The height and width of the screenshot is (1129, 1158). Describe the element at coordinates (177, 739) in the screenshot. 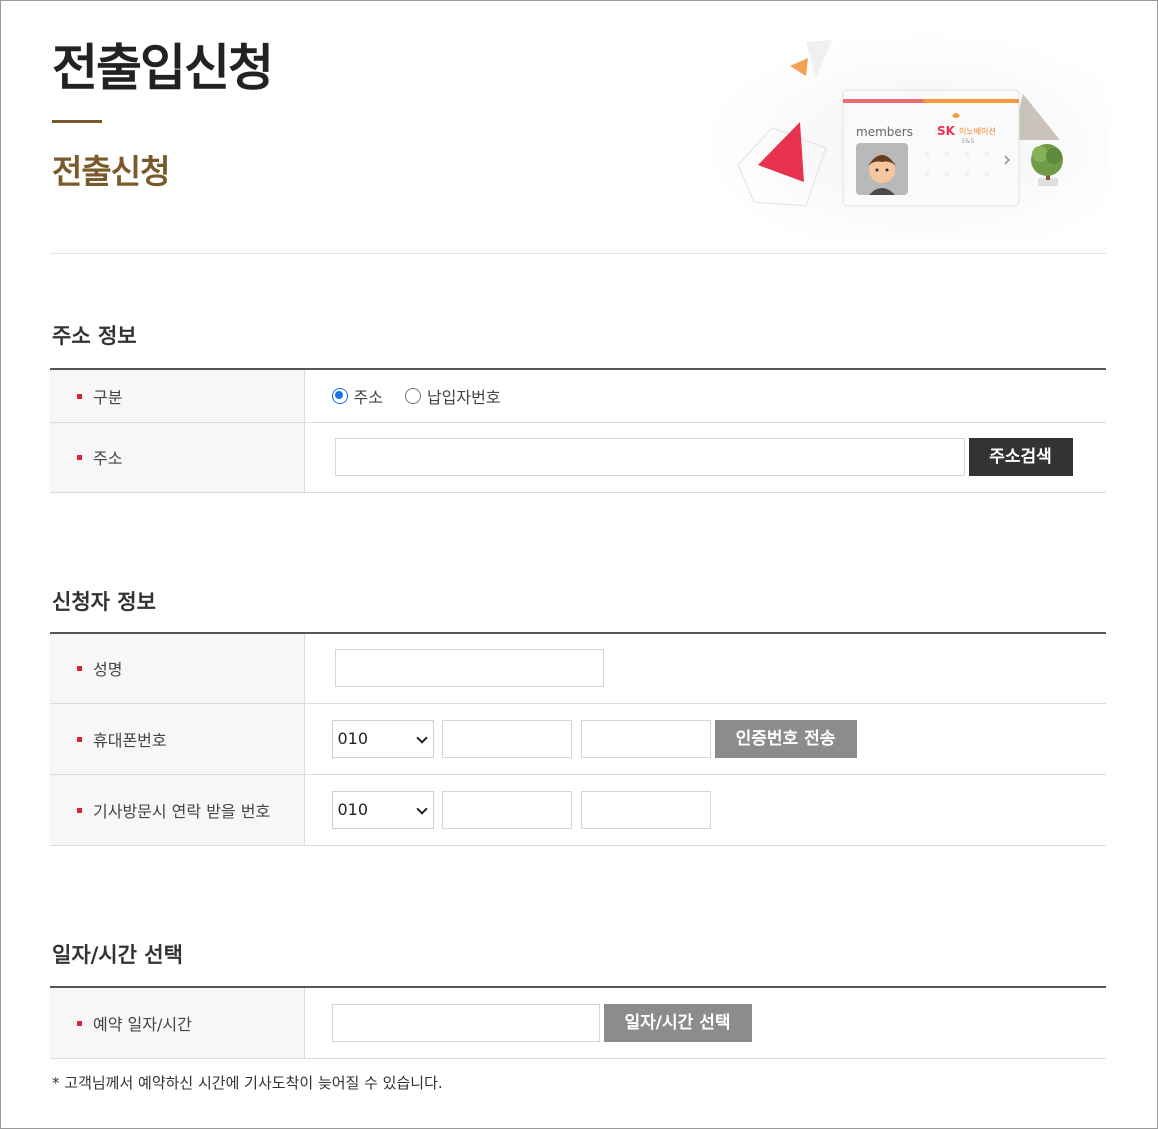

I see `phone-label-cell: 휴대폰번호` at that location.